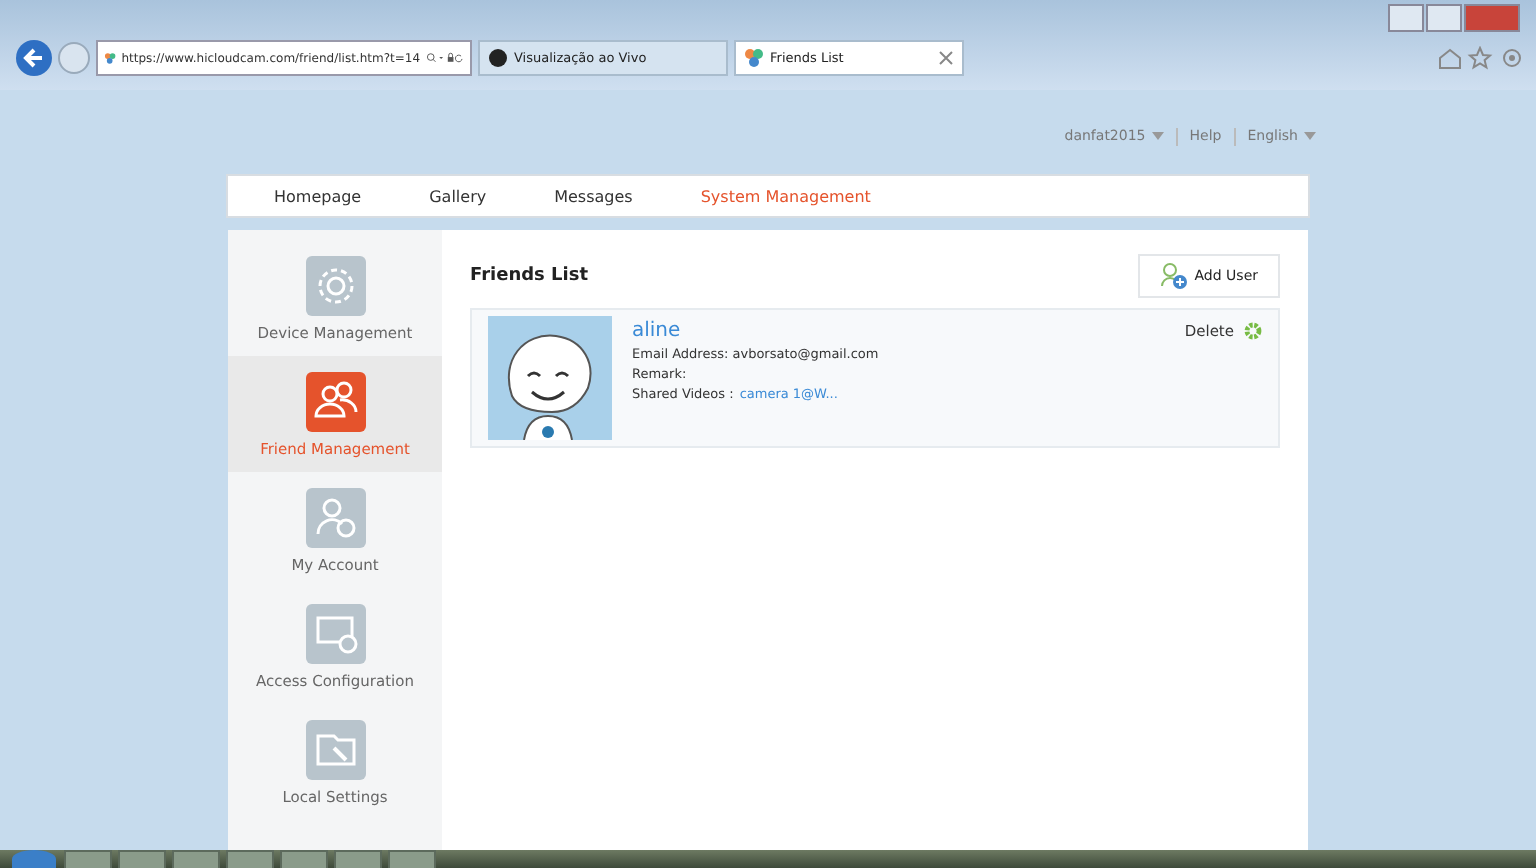  What do you see at coordinates (34, 859) in the screenshot?
I see `start-button` at bounding box center [34, 859].